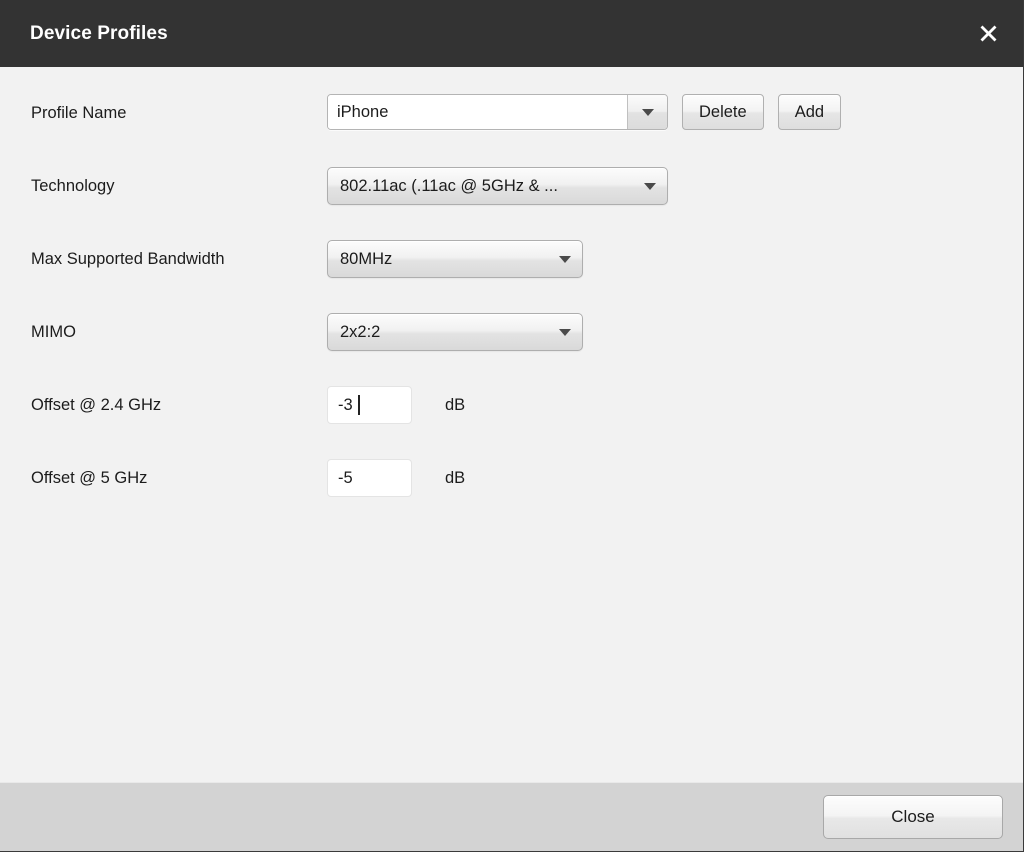  I want to click on row-profile-name: Profile Name Delete Add, so click(511, 130).